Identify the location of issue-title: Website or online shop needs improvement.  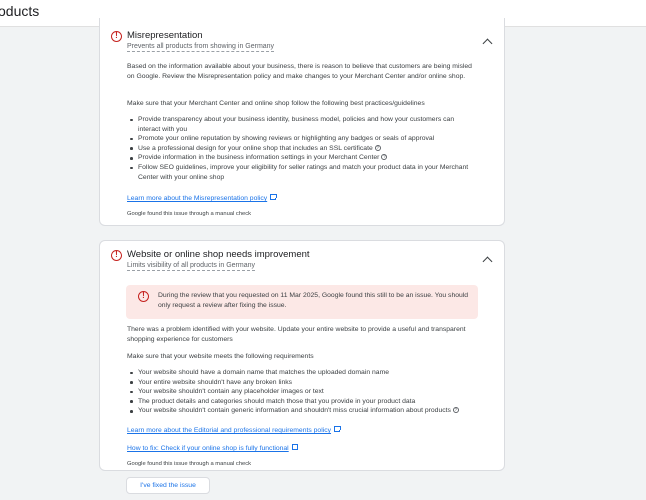
(218, 254).